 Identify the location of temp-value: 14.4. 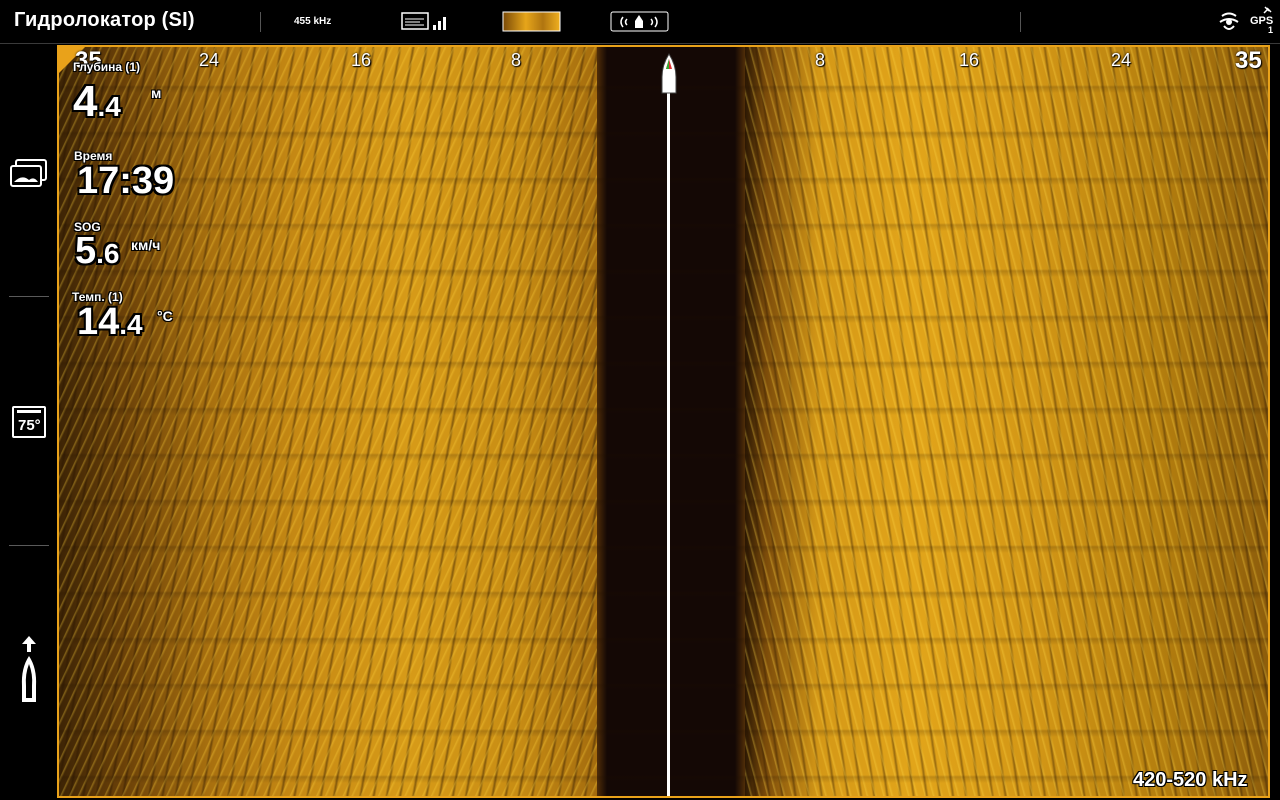
(110, 322).